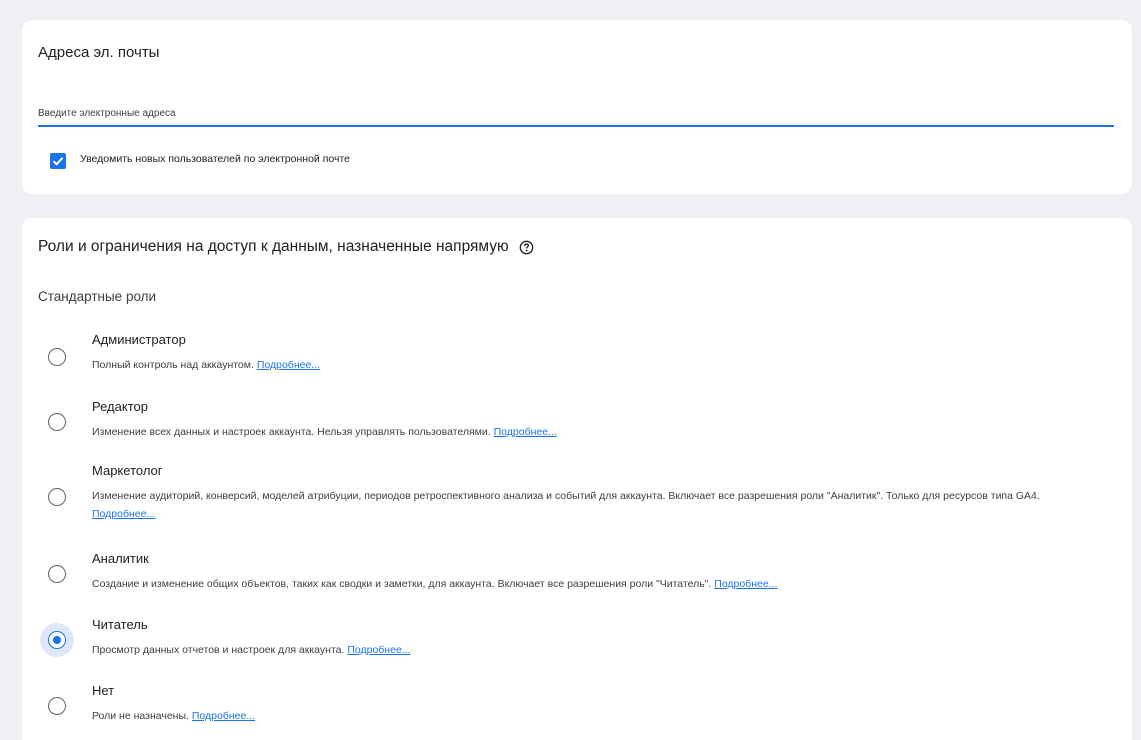 The image size is (1141, 740). What do you see at coordinates (139, 339) in the screenshot?
I see `role-name: Администратор` at bounding box center [139, 339].